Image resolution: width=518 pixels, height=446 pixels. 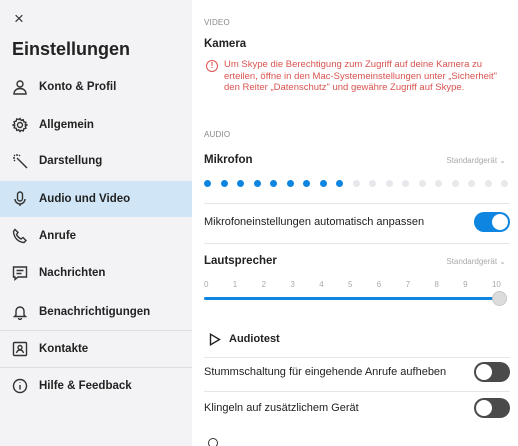 I want to click on message-icon, so click(x=20, y=273).